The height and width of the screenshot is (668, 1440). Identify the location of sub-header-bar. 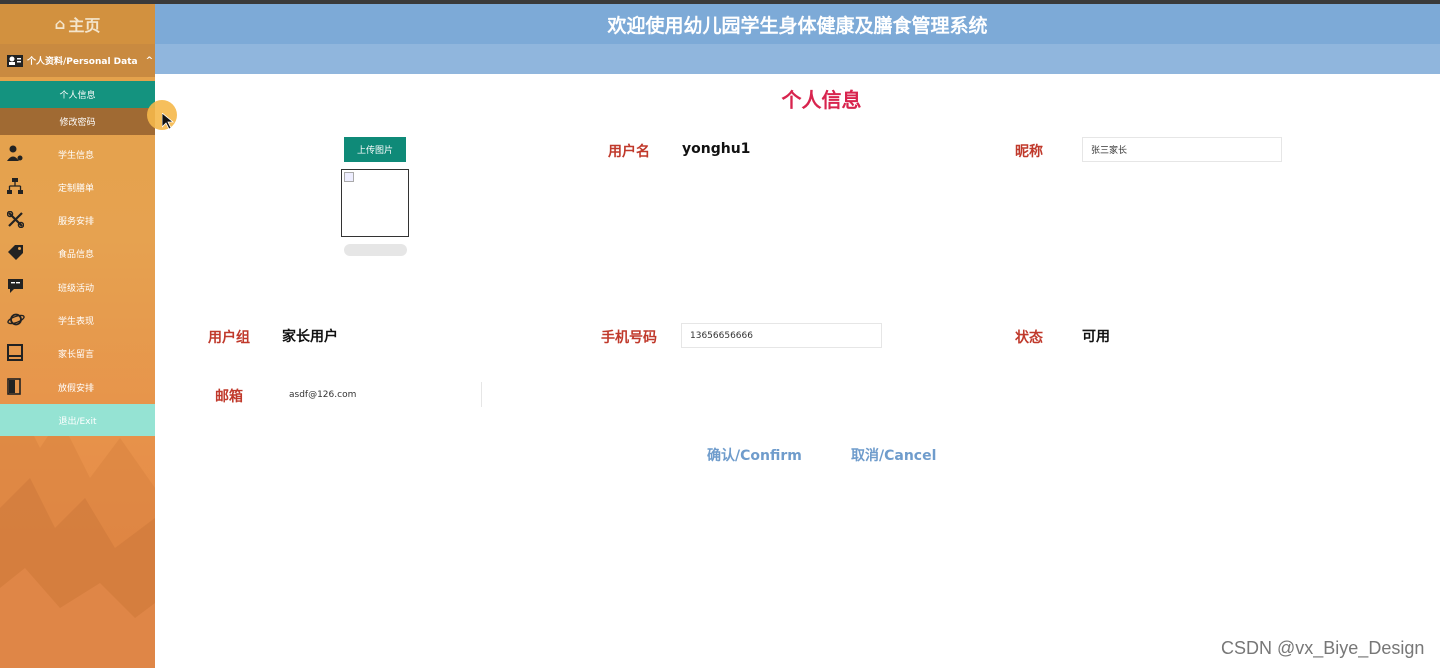
(797, 59).